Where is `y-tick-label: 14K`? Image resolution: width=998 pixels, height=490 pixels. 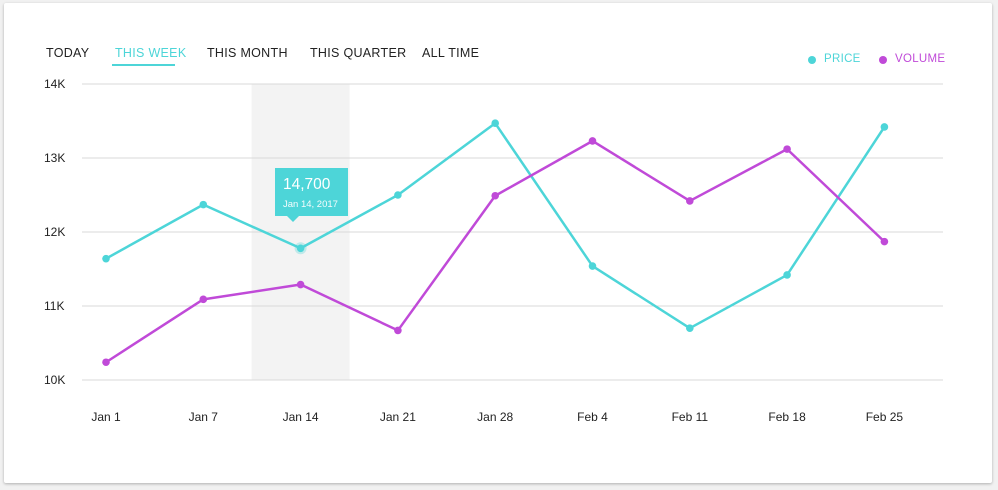 y-tick-label: 14K is located at coordinates (54, 84).